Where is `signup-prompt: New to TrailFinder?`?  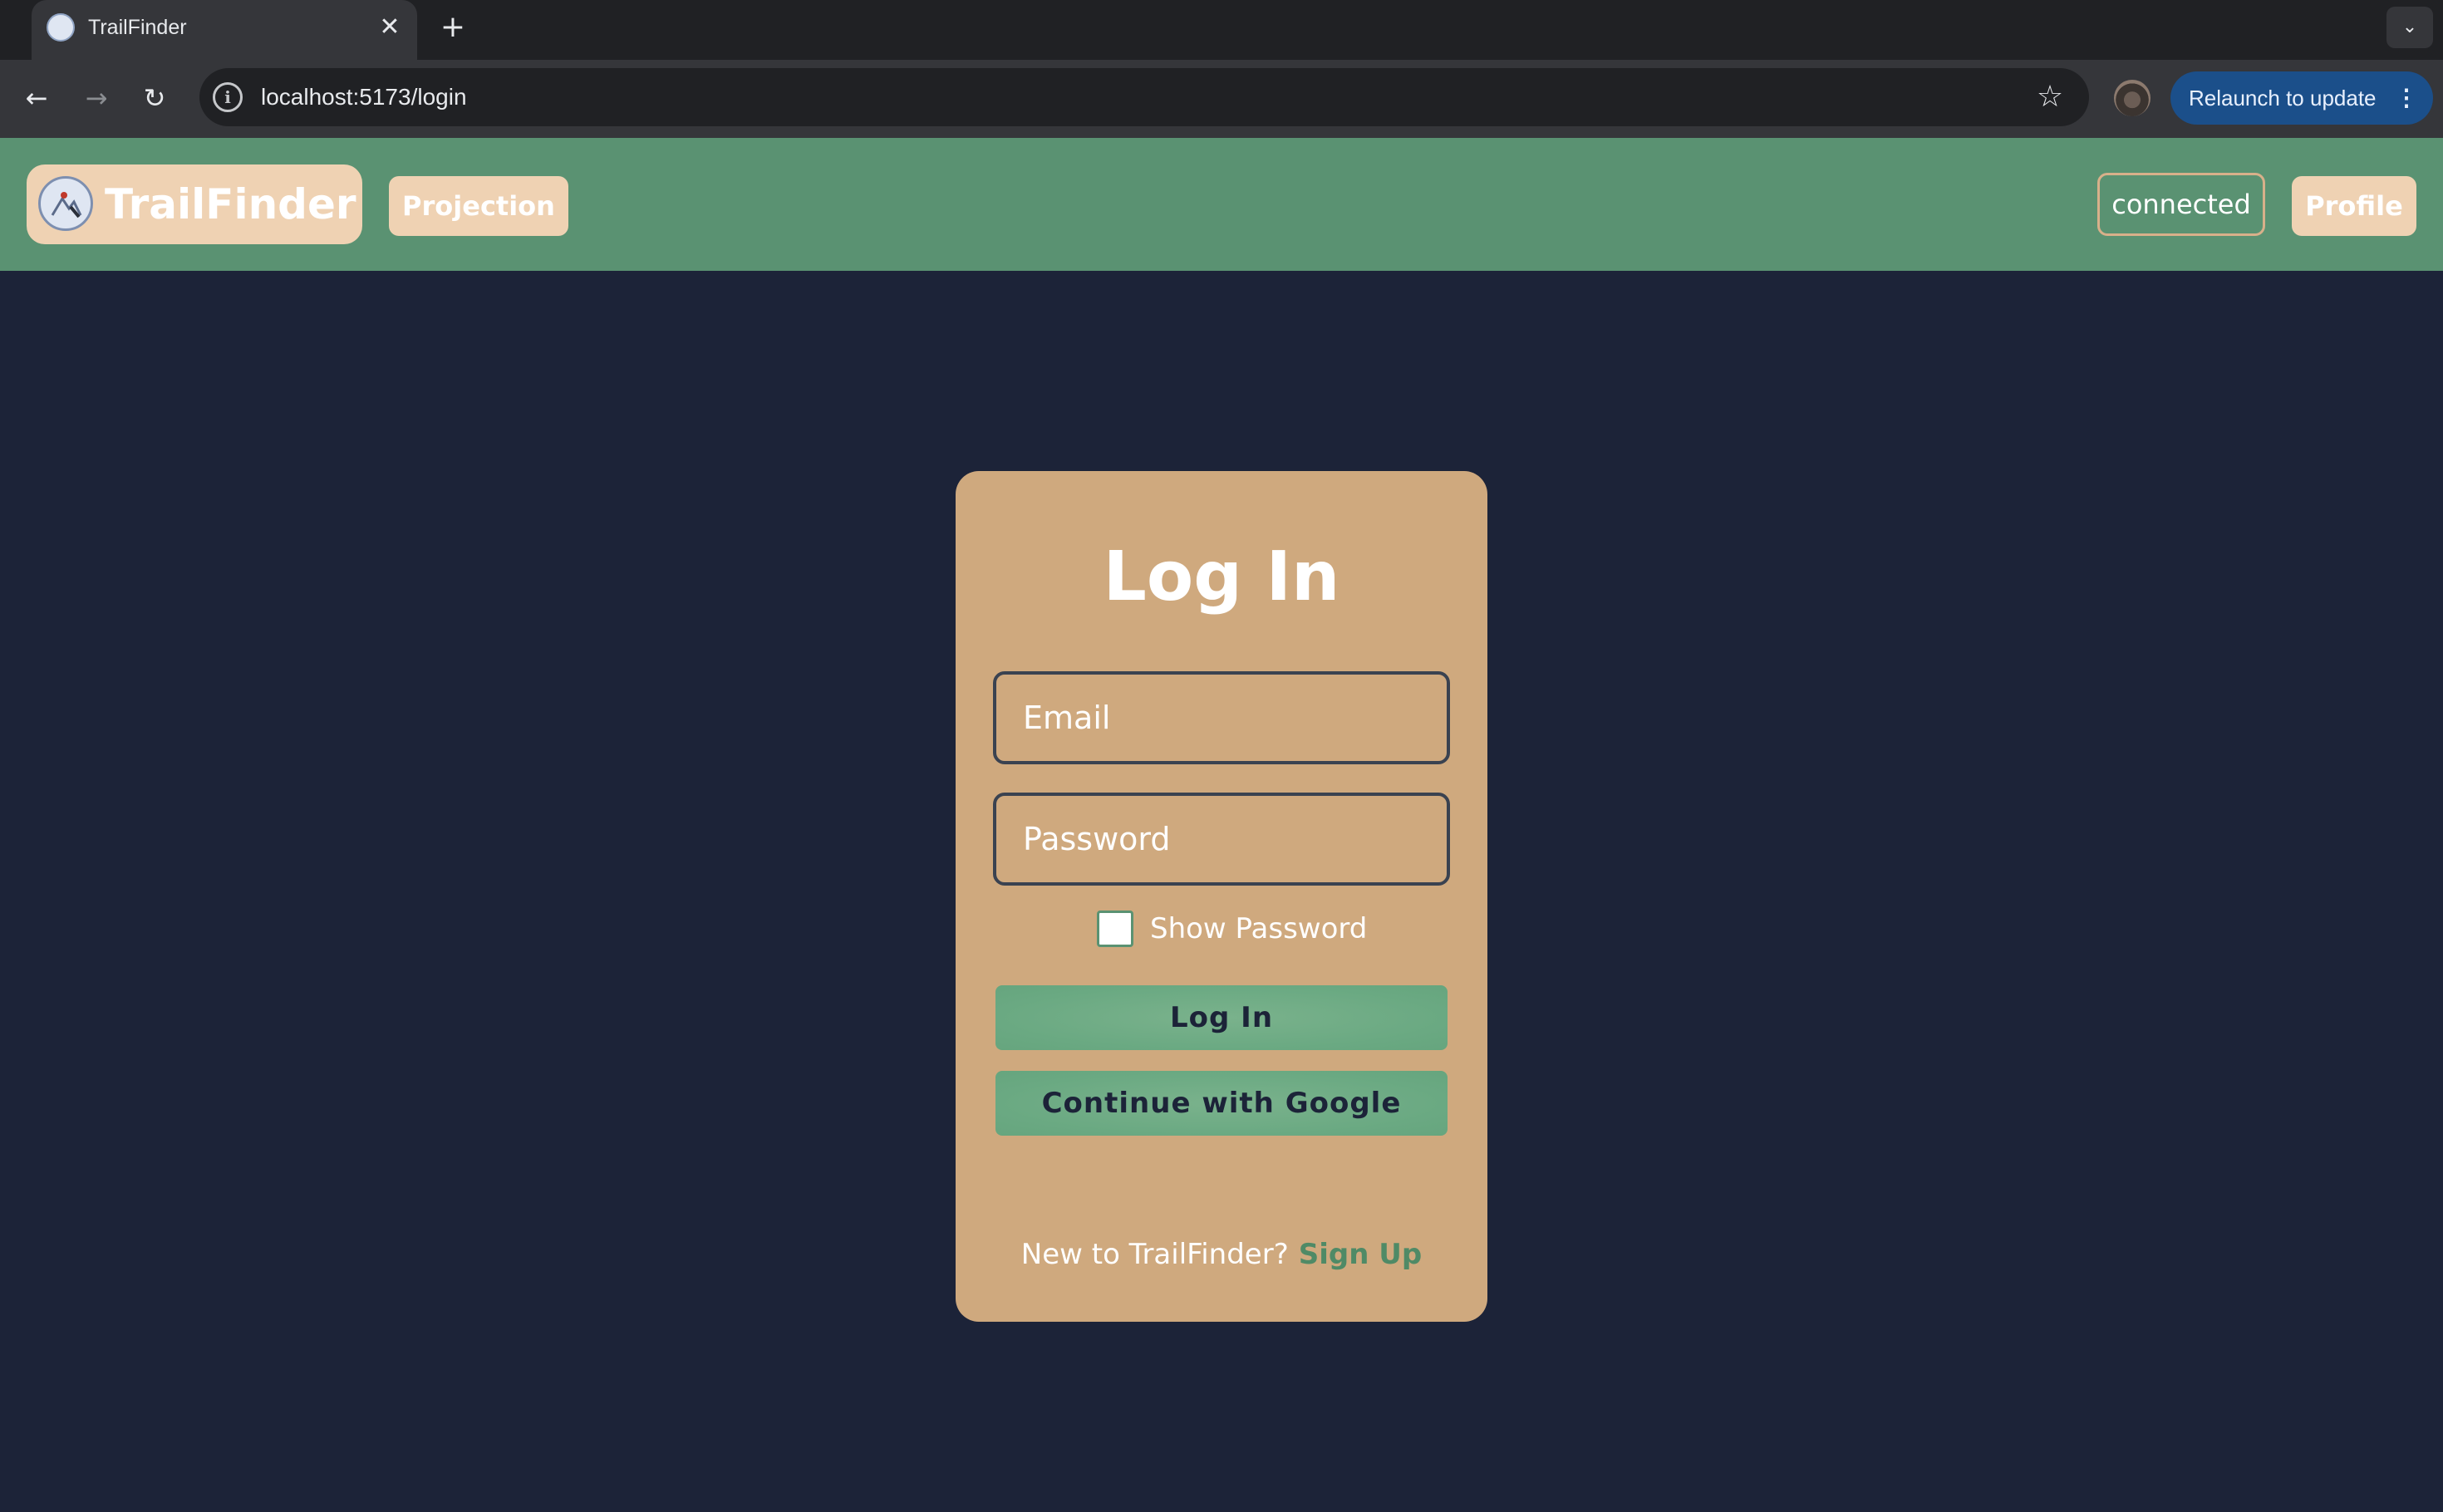 signup-prompt: New to TrailFinder? is located at coordinates (1155, 1254).